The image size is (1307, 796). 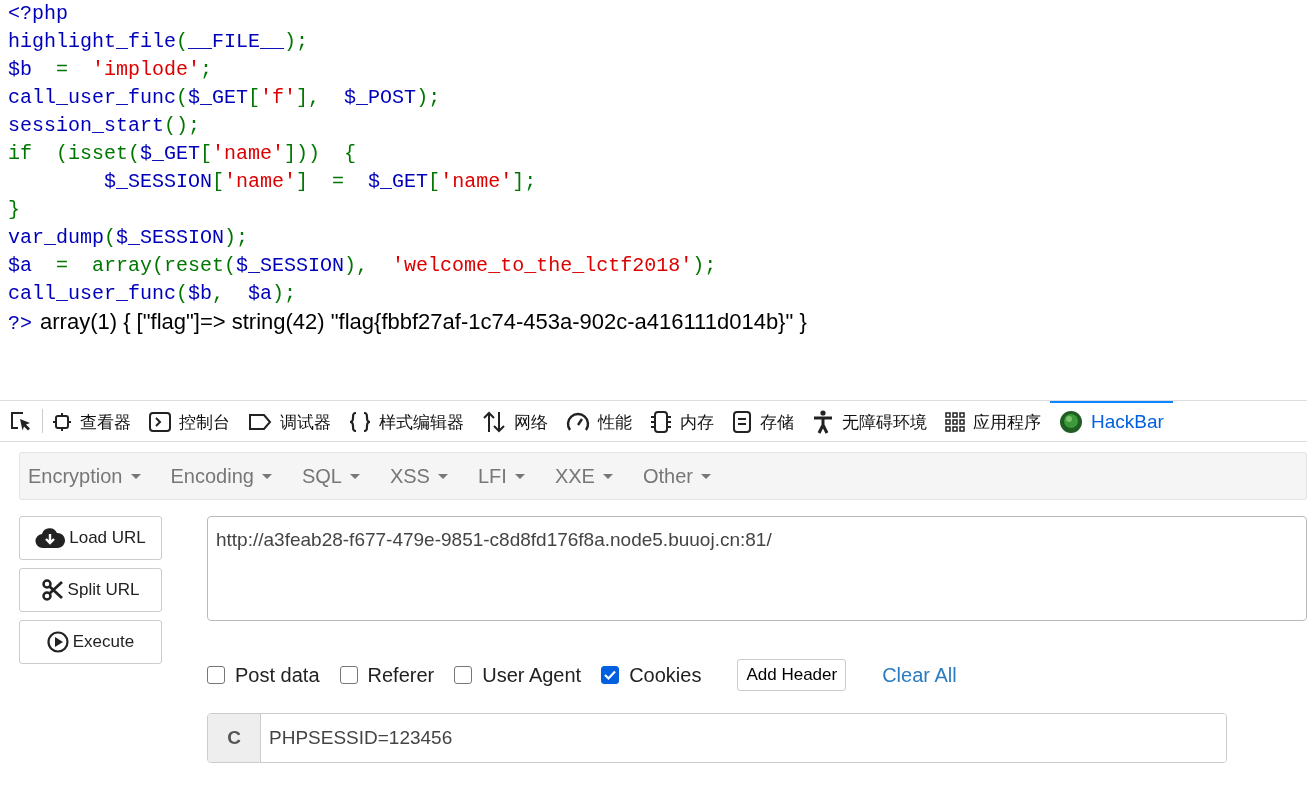 What do you see at coordinates (90, 642) in the screenshot?
I see `action-button: Execute` at bounding box center [90, 642].